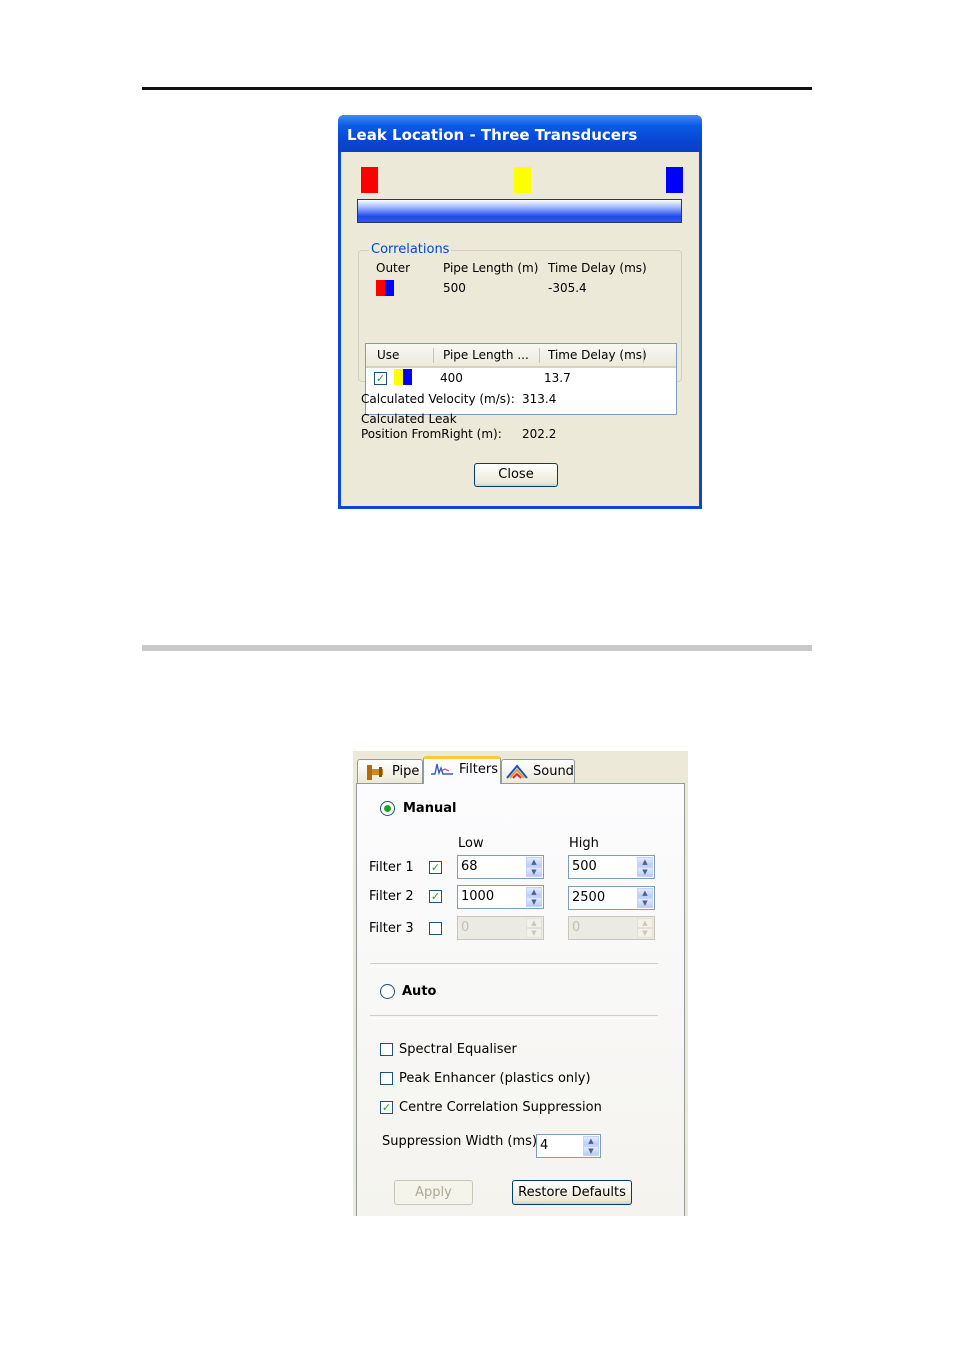  What do you see at coordinates (391, 867) in the screenshot?
I see `filter-1-label: Filter 1` at bounding box center [391, 867].